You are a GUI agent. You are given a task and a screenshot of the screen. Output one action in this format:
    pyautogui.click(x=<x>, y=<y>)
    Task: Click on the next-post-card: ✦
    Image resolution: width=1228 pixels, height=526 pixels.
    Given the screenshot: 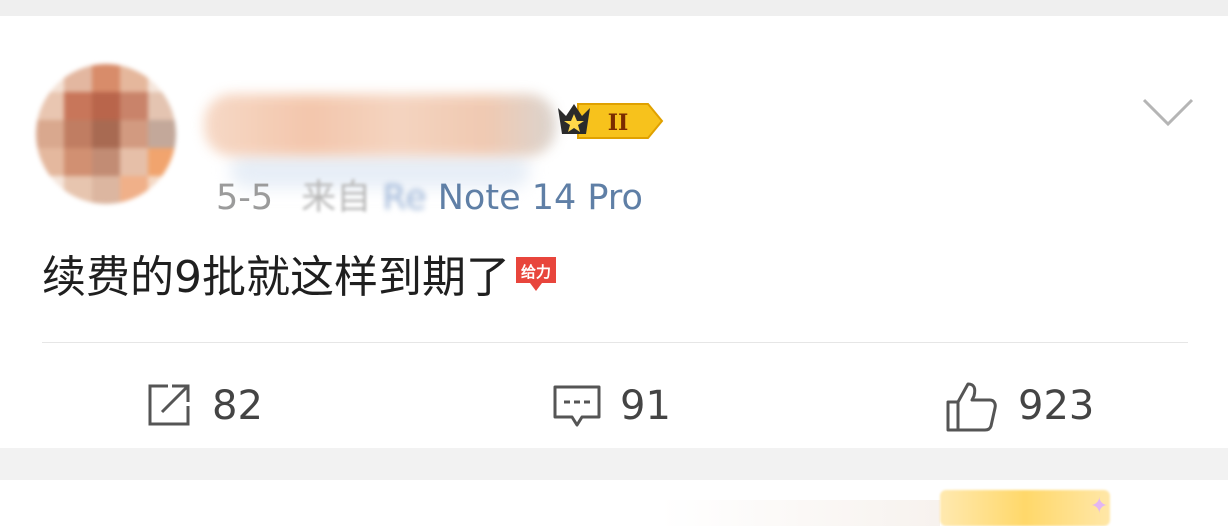 What is the action you would take?
    pyautogui.click(x=614, y=503)
    